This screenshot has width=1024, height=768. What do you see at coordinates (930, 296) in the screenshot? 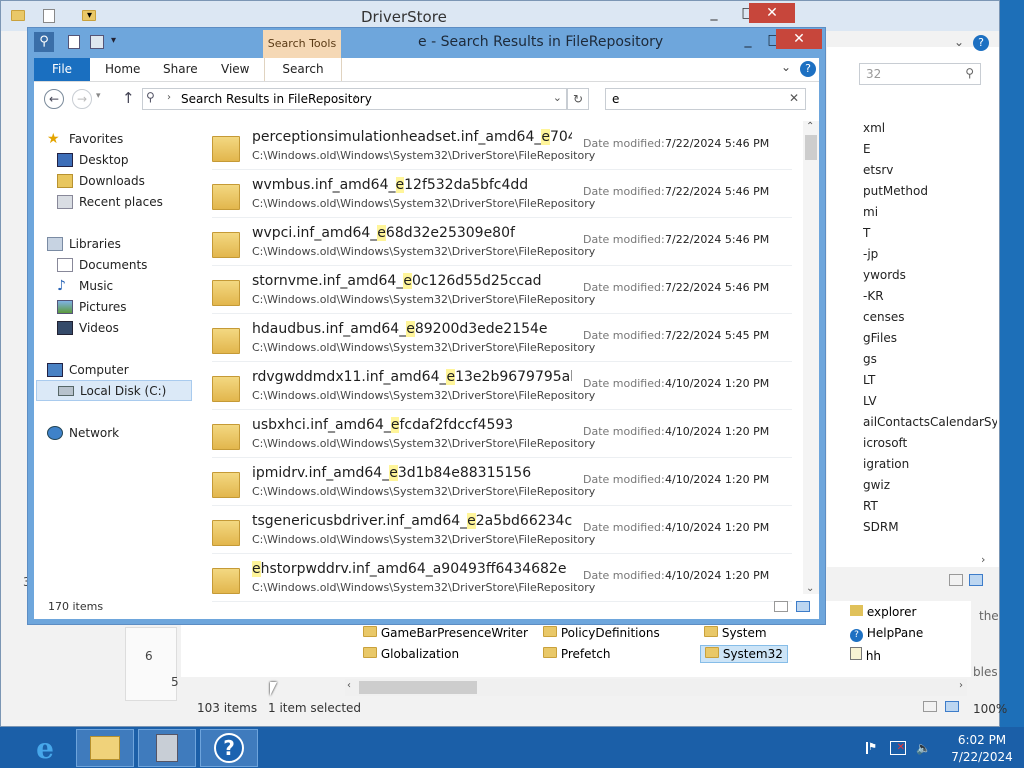
I see `back-right-item: -KR` at bounding box center [930, 296].